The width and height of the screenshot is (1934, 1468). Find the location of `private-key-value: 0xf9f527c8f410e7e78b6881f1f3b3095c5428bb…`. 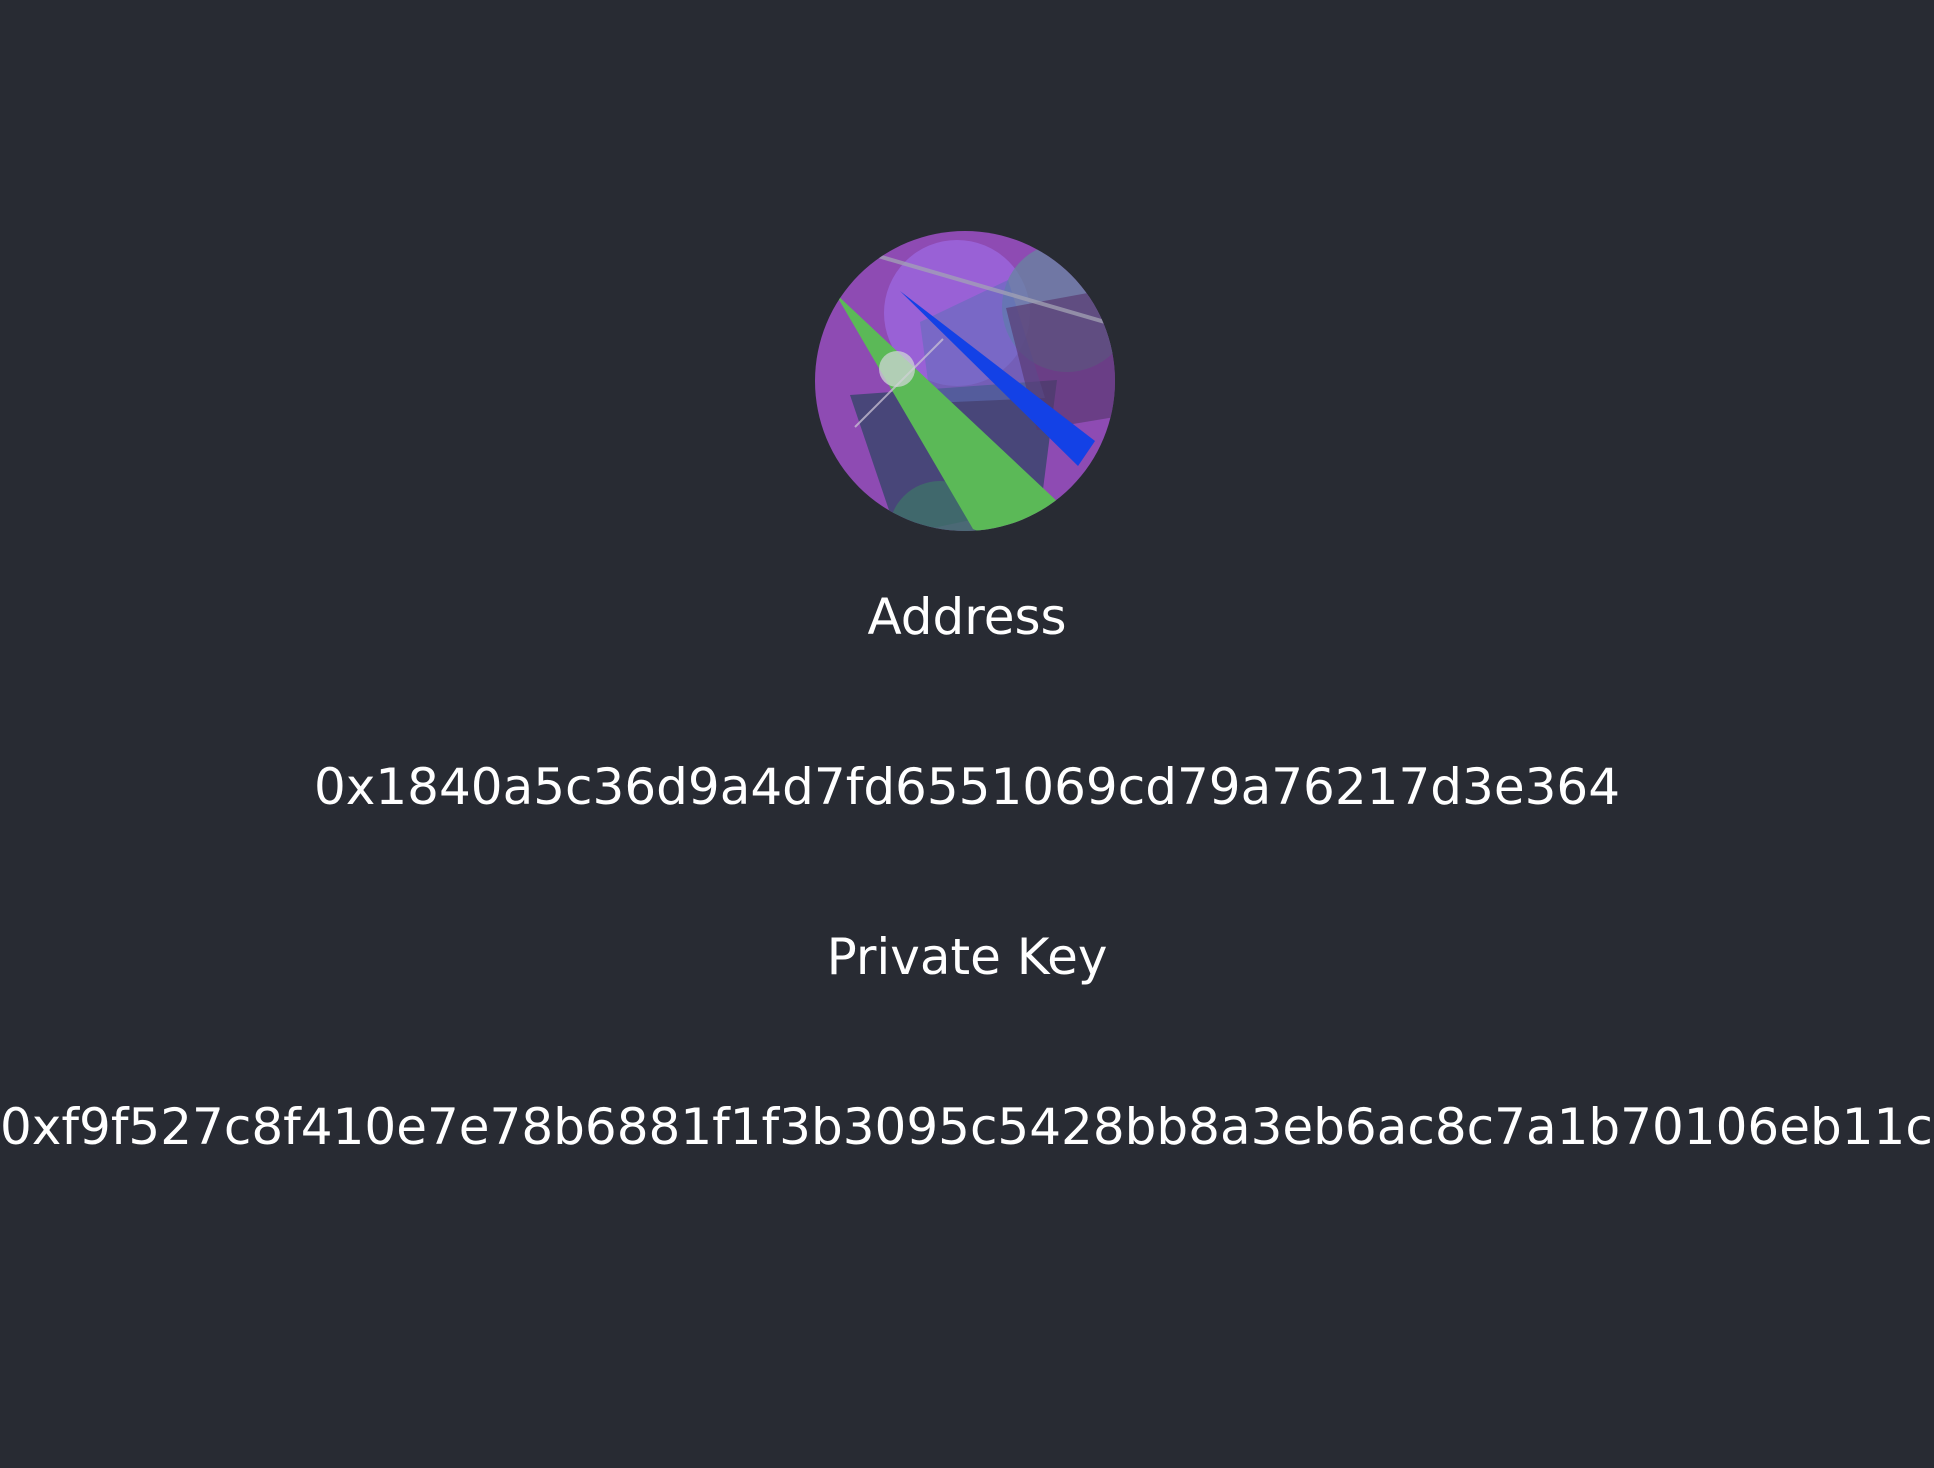

private-key-value: 0xf9f527c8f410e7e78b6881f1f3b3095c5428bb… is located at coordinates (967, 1127).